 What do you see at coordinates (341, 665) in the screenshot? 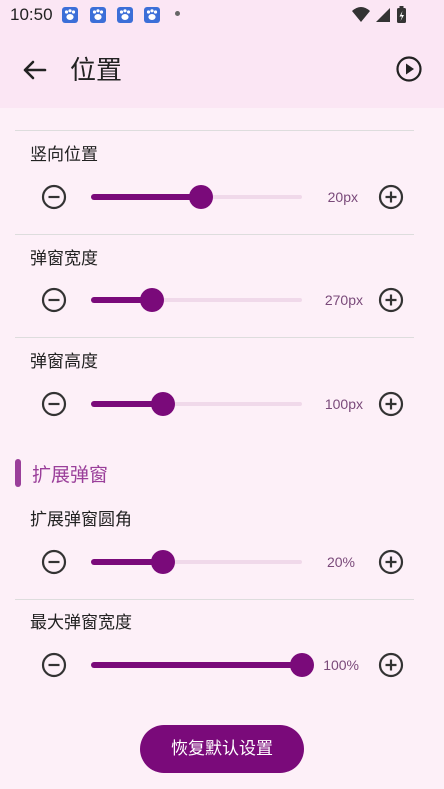
I see `slider-value: 100%` at bounding box center [341, 665].